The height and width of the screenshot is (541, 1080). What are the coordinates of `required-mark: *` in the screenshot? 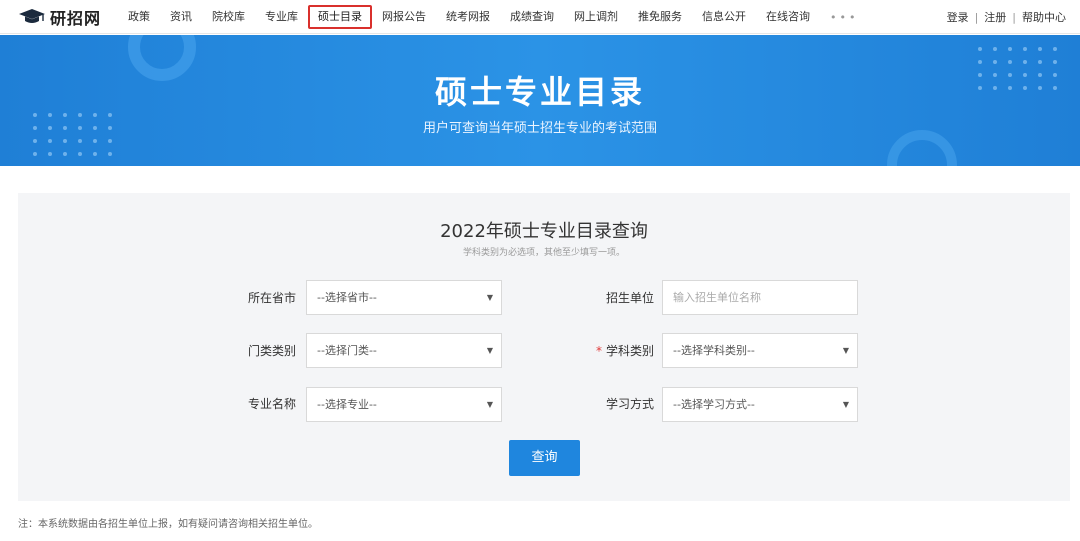 It's located at (598, 351).